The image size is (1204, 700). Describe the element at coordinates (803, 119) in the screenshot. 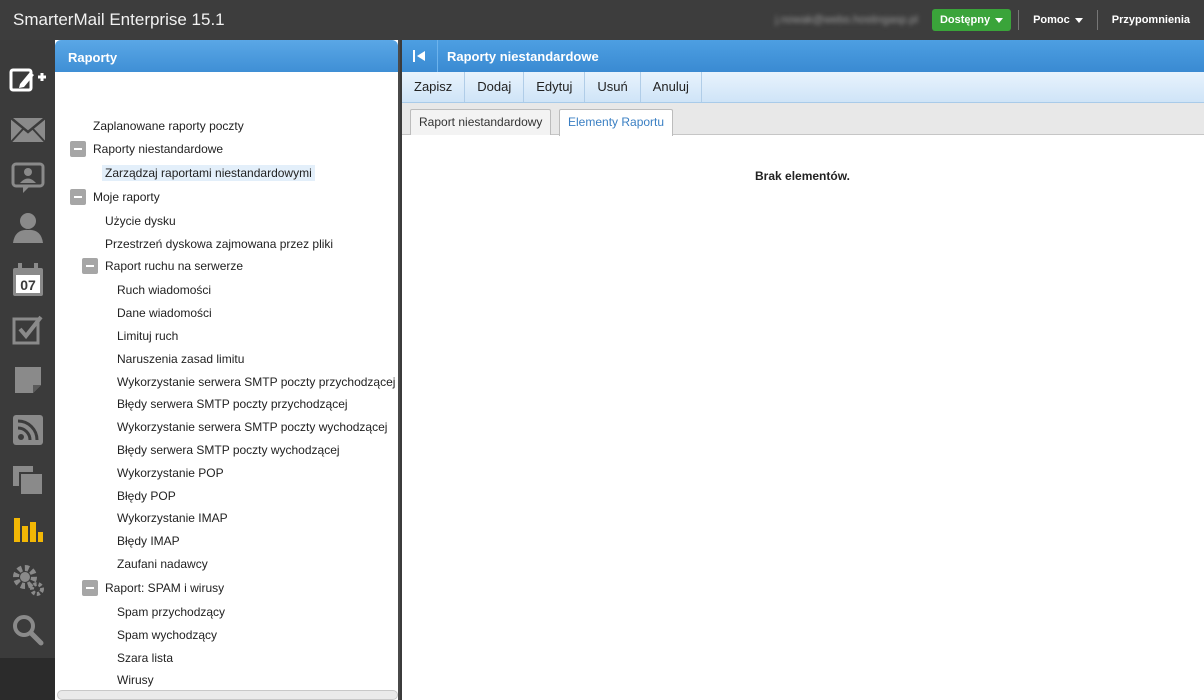

I see `tabs-bar: Raport niestandardowy Elementy Raportu` at that location.